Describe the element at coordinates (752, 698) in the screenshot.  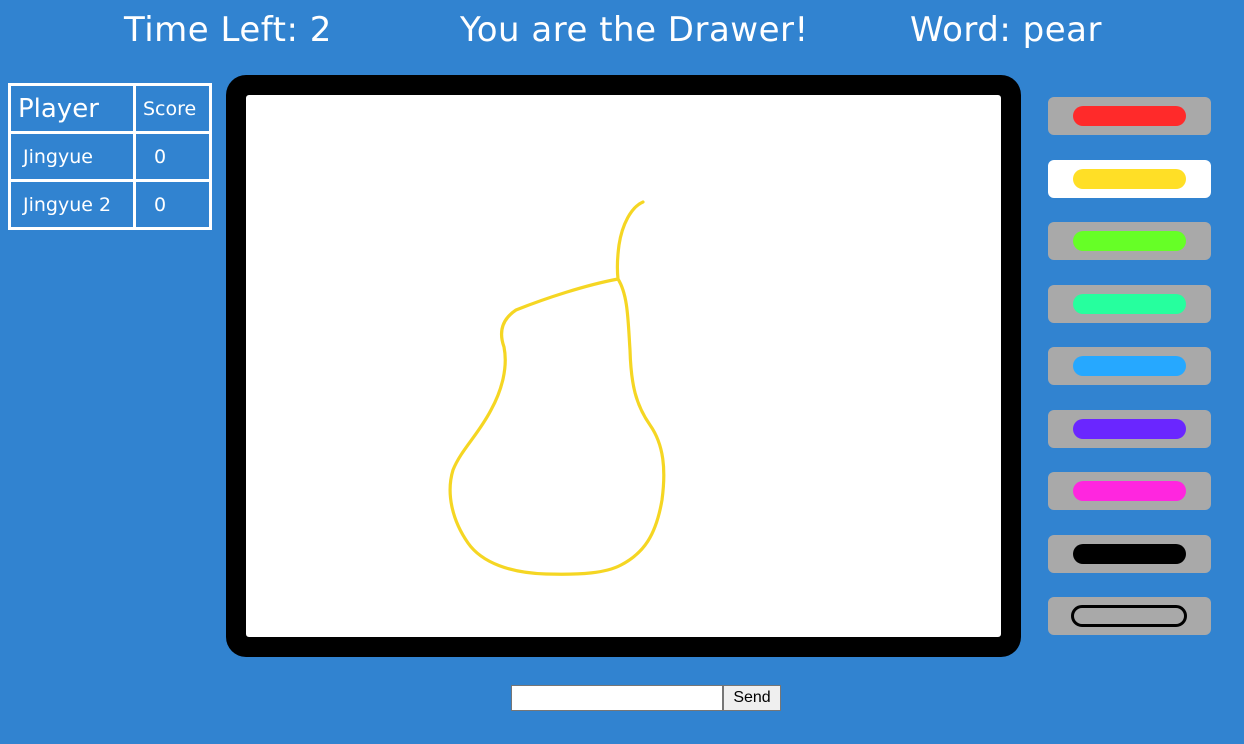
I see `send-button: Send` at that location.